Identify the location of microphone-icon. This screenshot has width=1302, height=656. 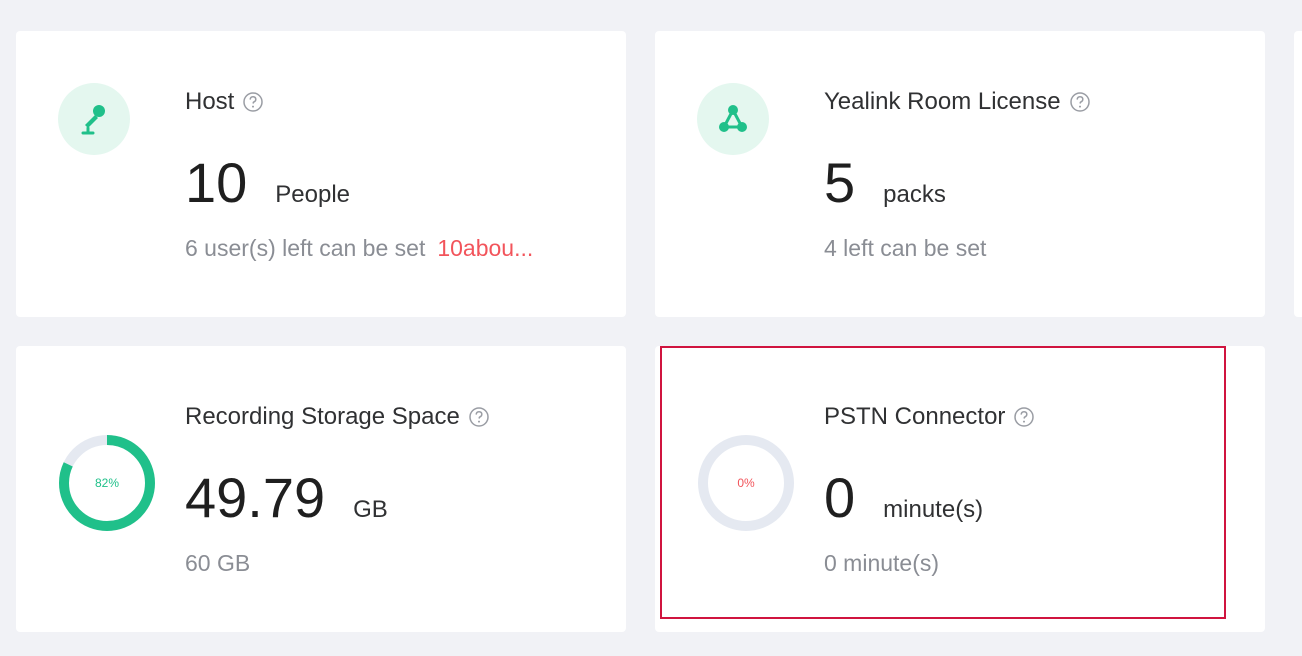
(94, 119).